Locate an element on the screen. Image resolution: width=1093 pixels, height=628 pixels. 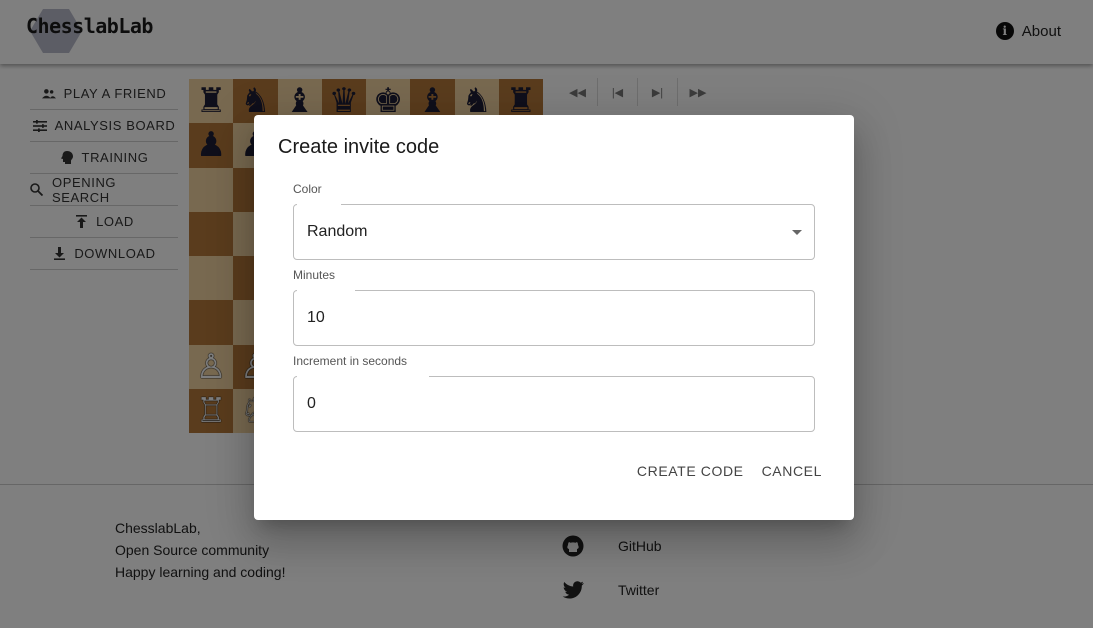
increment-label: Increment in seconds is located at coordinates (352, 361).